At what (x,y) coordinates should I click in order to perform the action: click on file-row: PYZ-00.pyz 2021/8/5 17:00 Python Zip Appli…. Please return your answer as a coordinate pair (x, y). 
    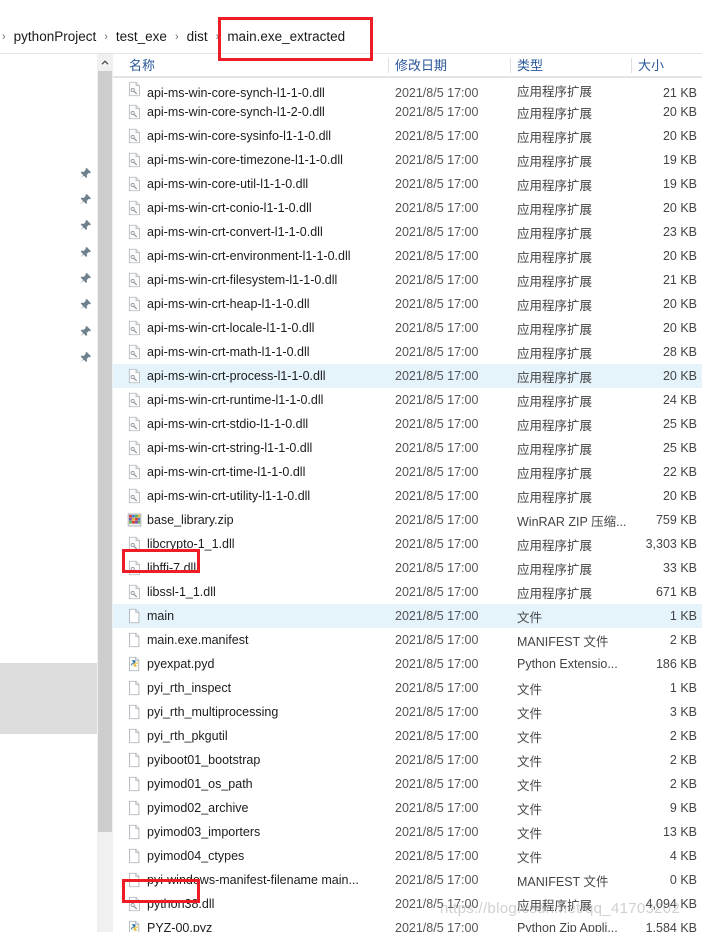
    Looking at the image, I should click on (407, 924).